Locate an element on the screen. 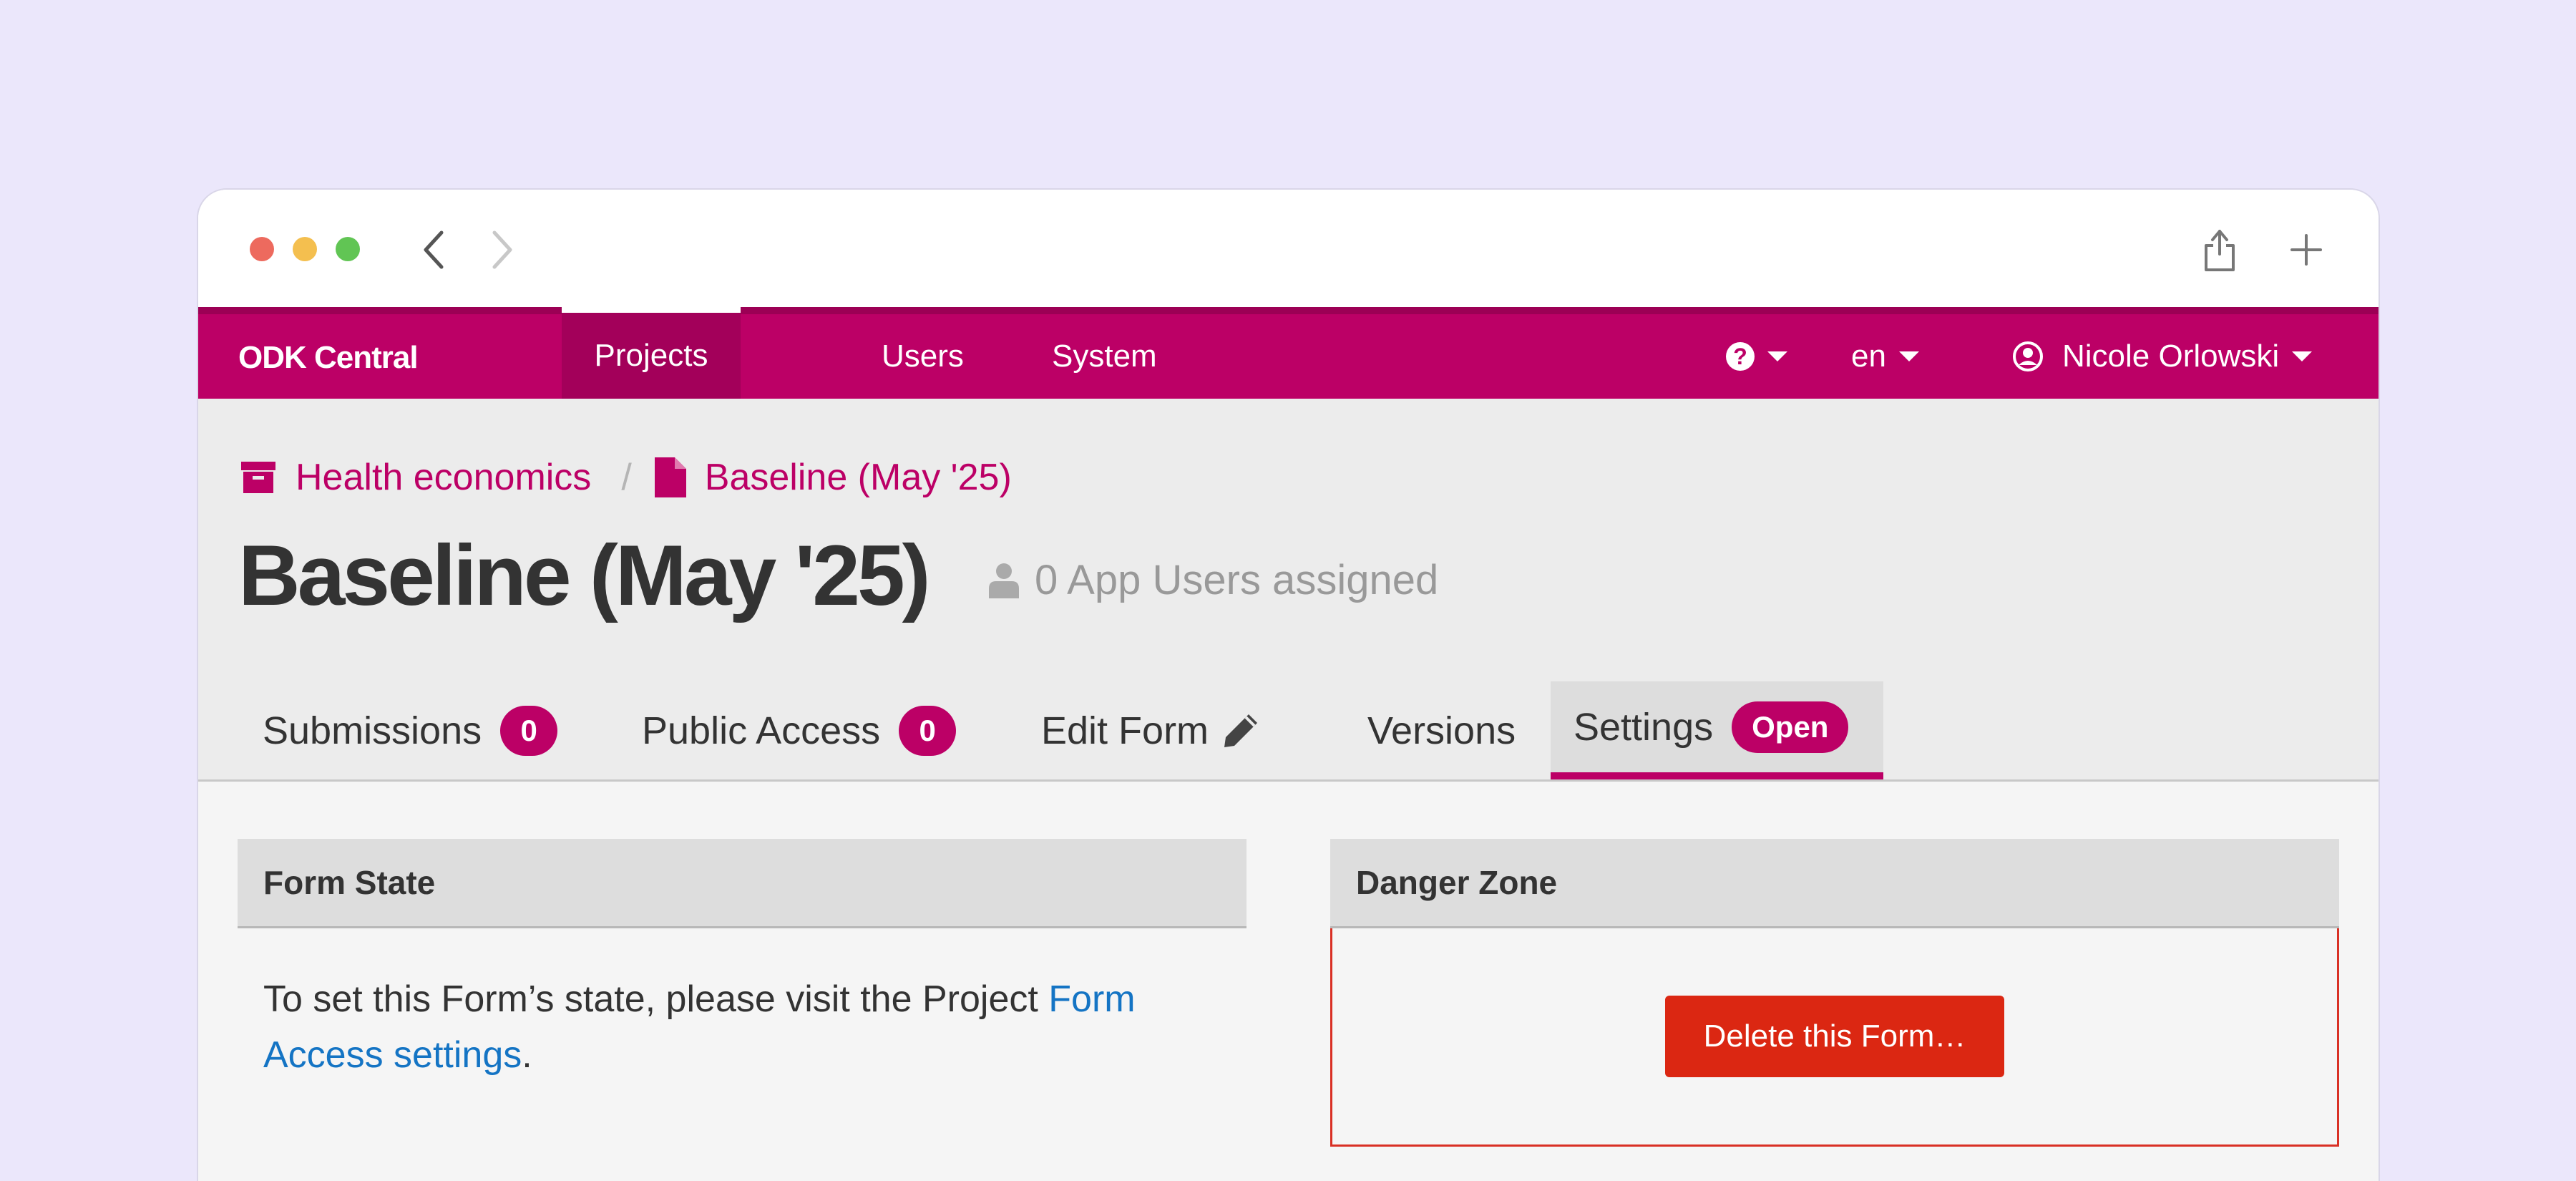  browser-chrome is located at coordinates (1288, 248).